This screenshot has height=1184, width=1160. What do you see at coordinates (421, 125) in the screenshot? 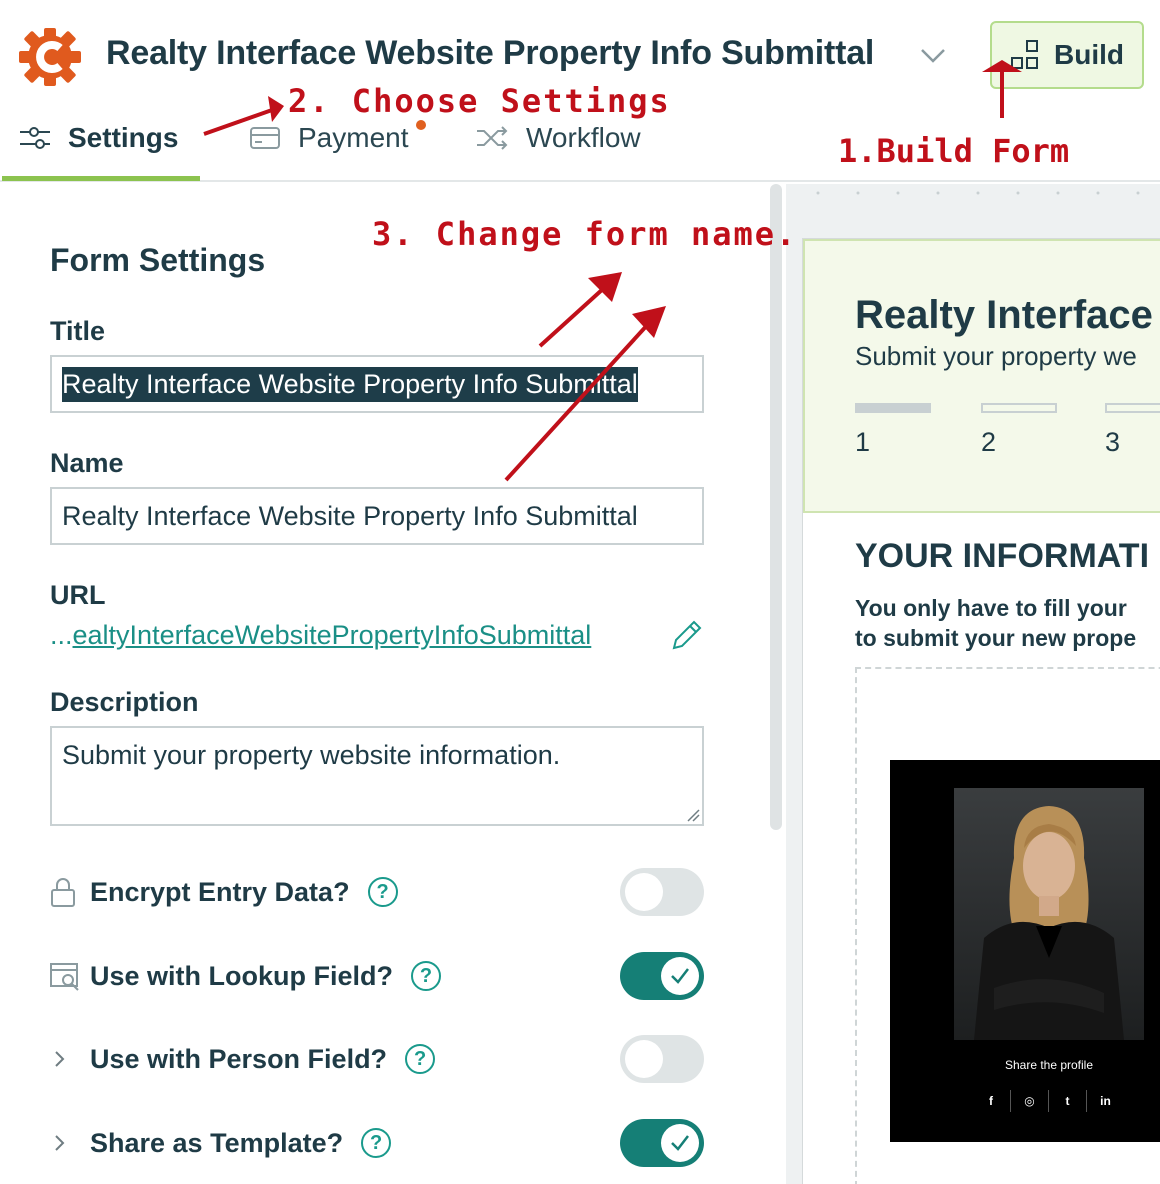
I see `payment-notification-dot` at bounding box center [421, 125].